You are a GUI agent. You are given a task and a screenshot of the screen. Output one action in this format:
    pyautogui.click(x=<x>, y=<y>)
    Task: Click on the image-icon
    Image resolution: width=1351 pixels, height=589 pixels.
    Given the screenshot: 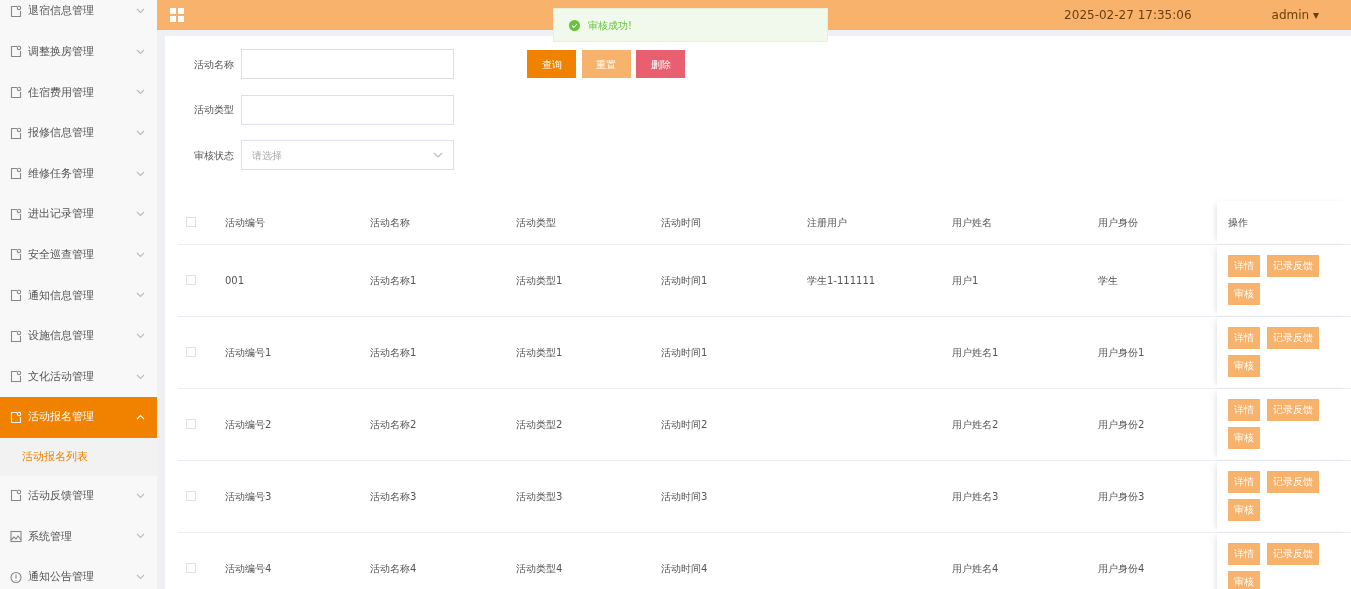 What is the action you would take?
    pyautogui.click(x=16, y=536)
    